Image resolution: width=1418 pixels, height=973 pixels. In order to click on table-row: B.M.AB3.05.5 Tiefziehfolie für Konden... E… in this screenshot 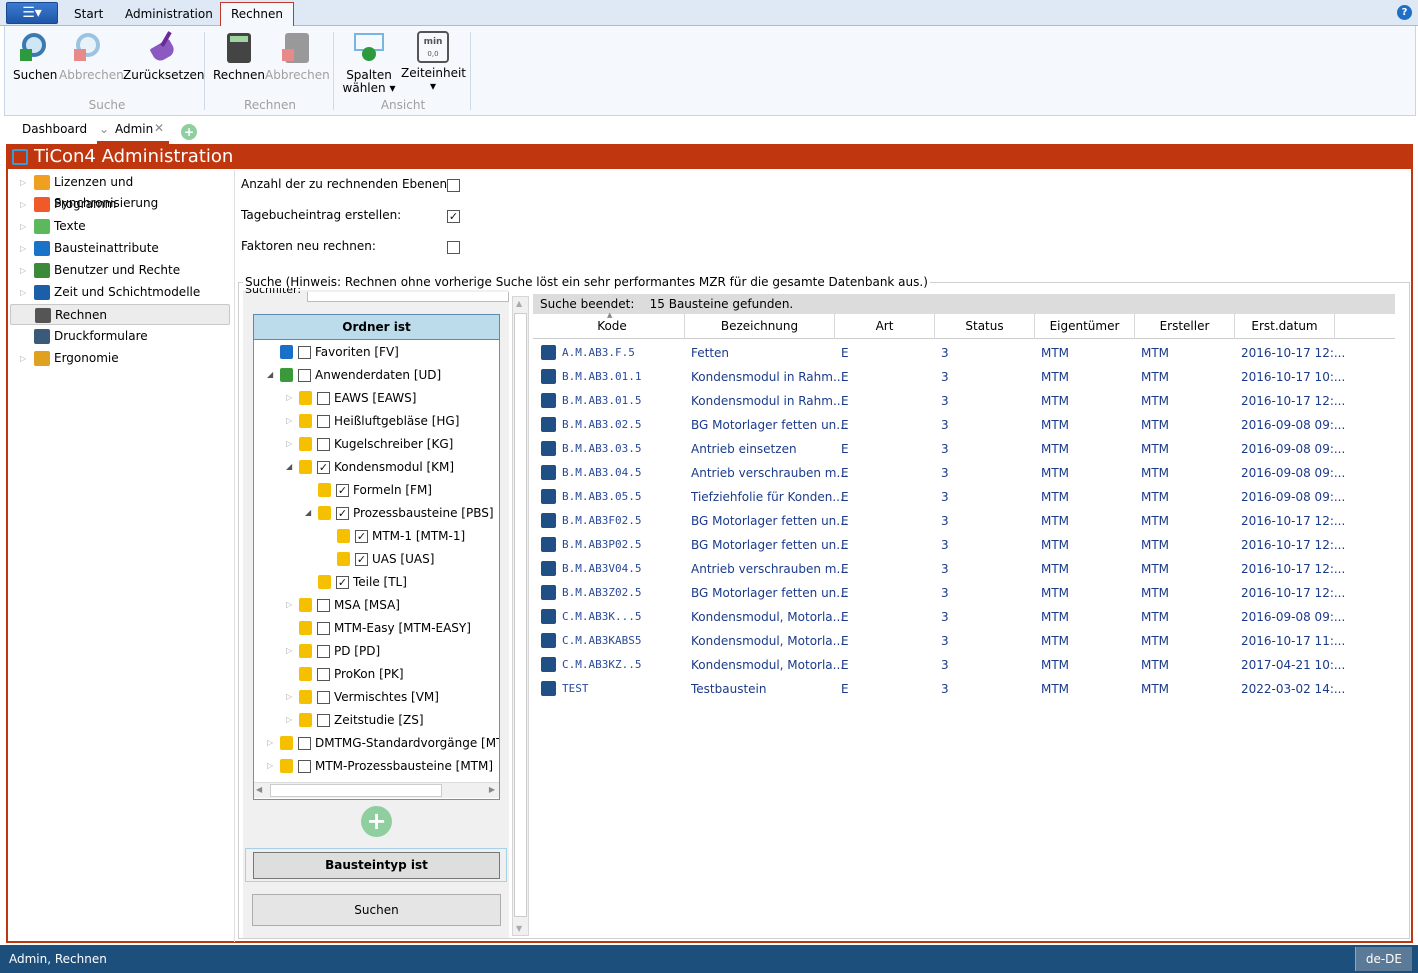, I will do `click(964, 497)`.